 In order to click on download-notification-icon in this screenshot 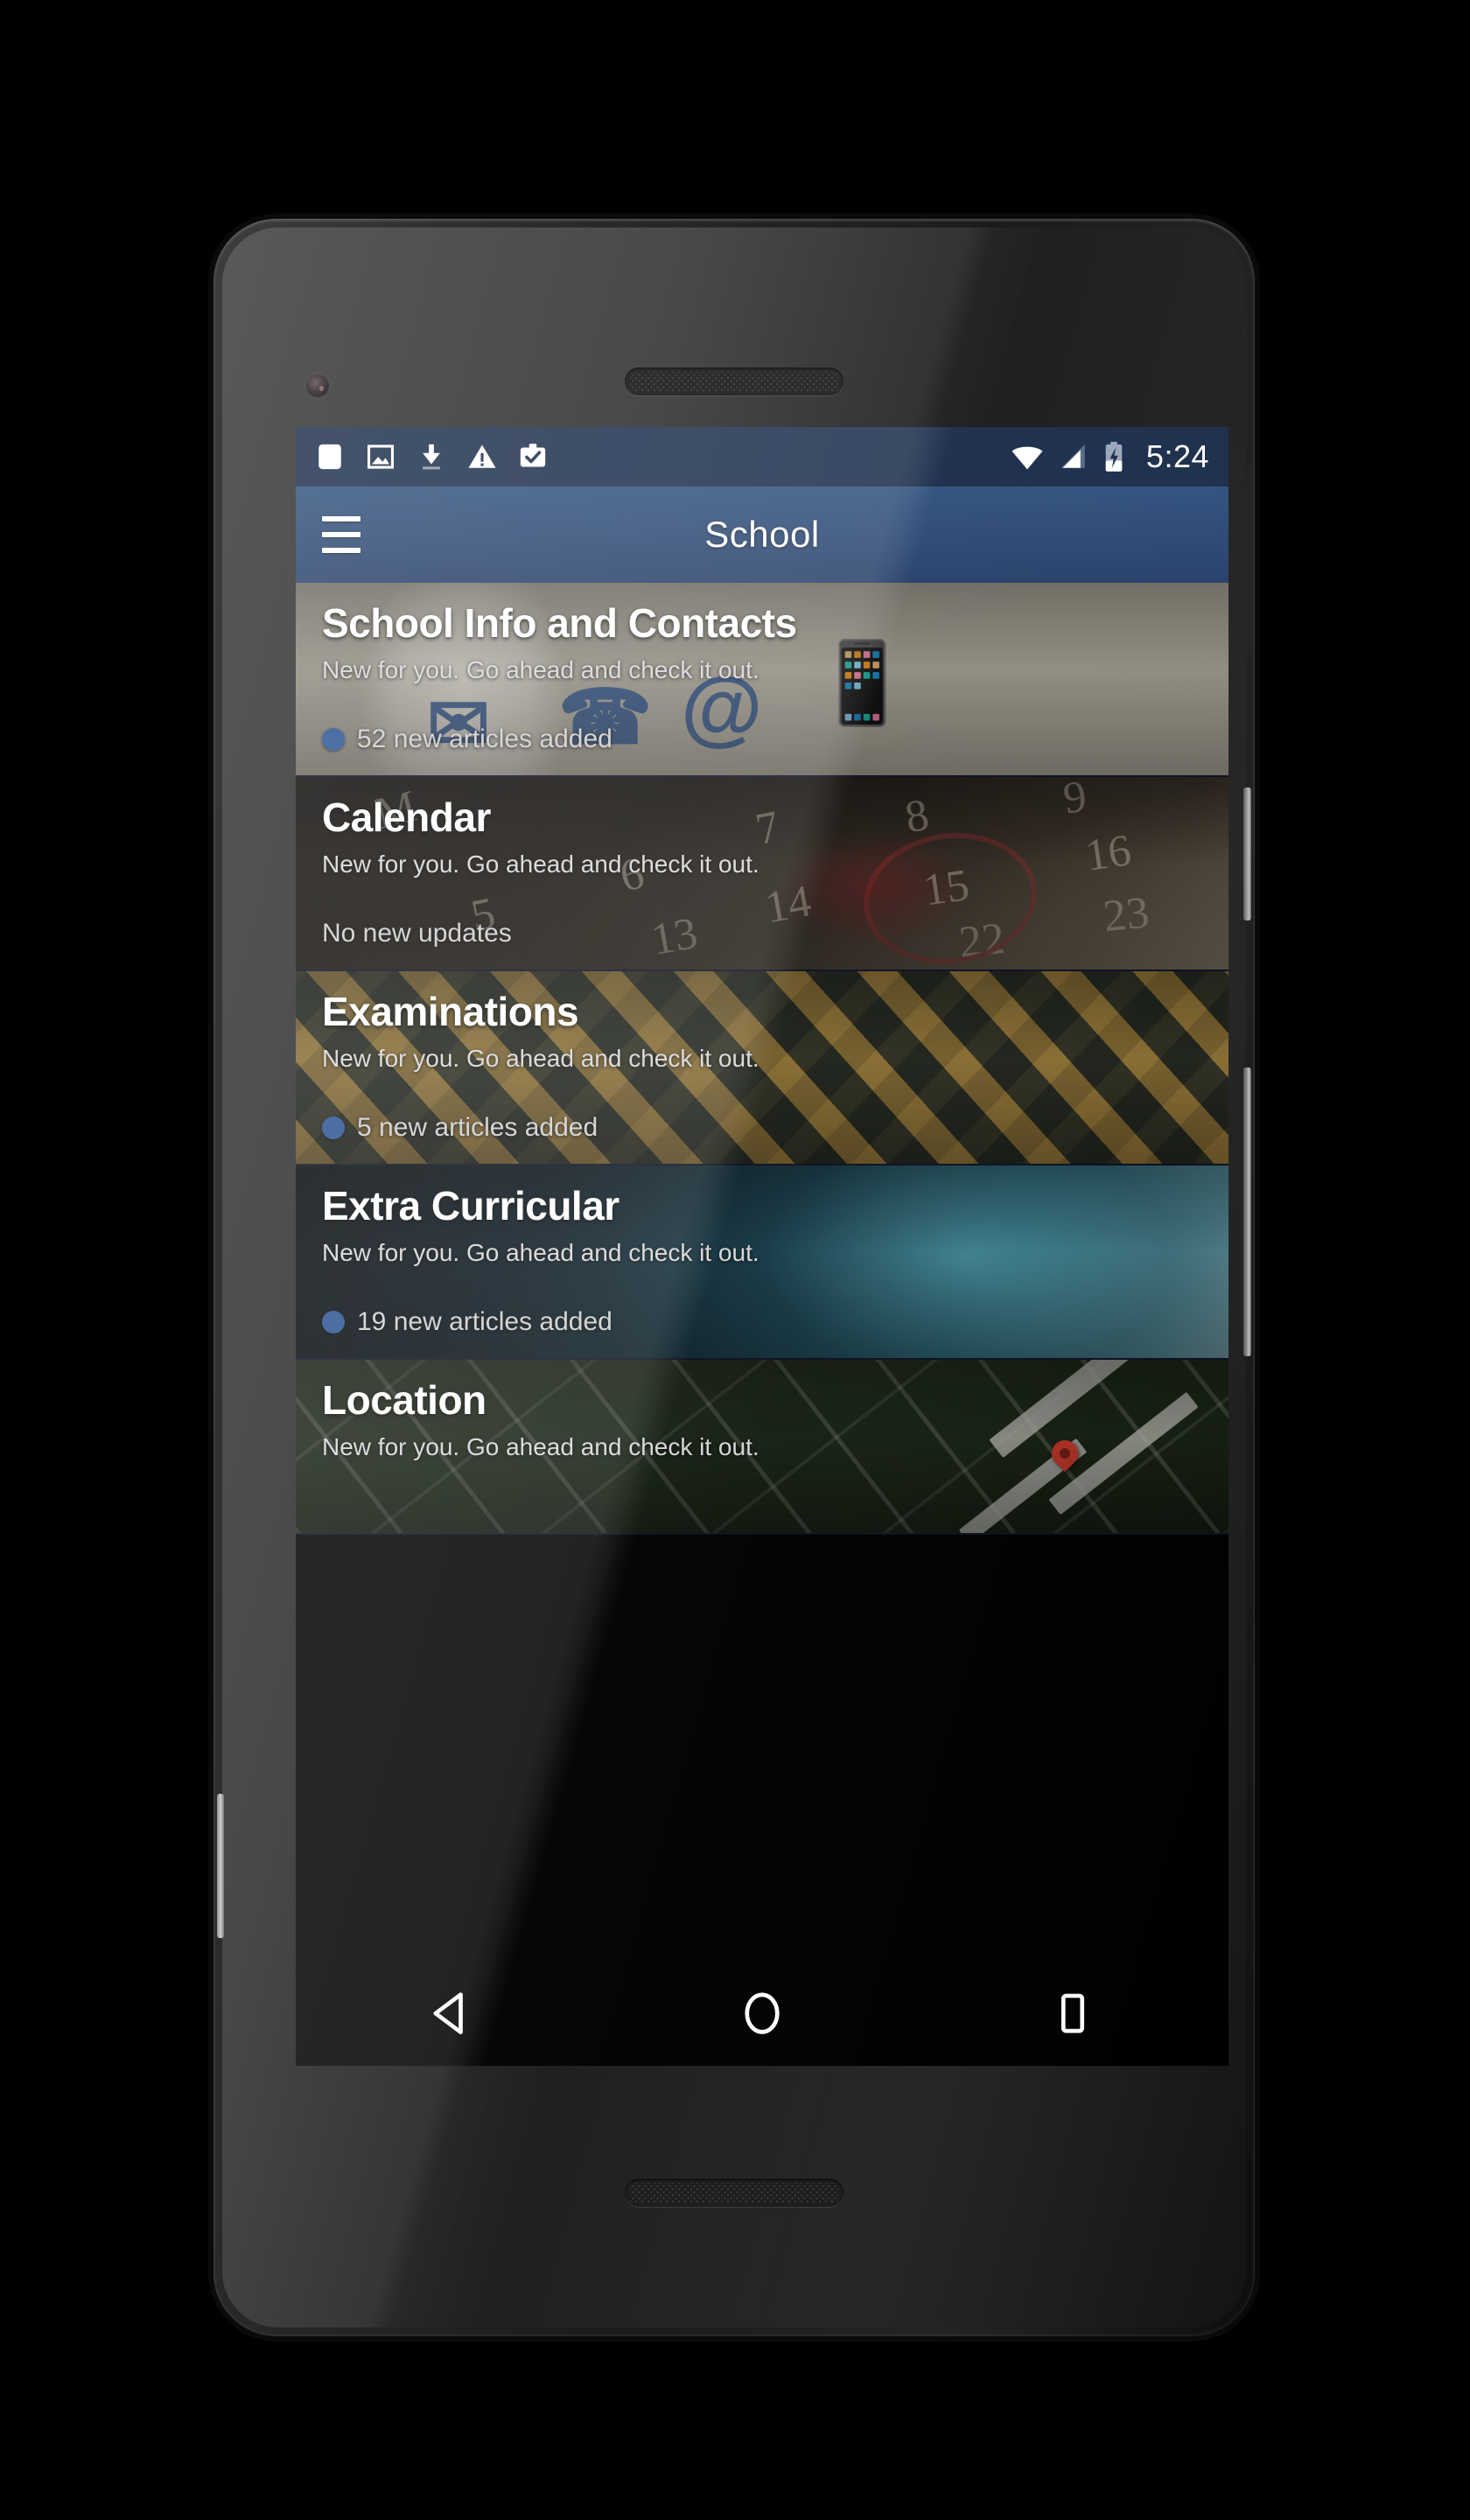, I will do `click(431, 457)`.